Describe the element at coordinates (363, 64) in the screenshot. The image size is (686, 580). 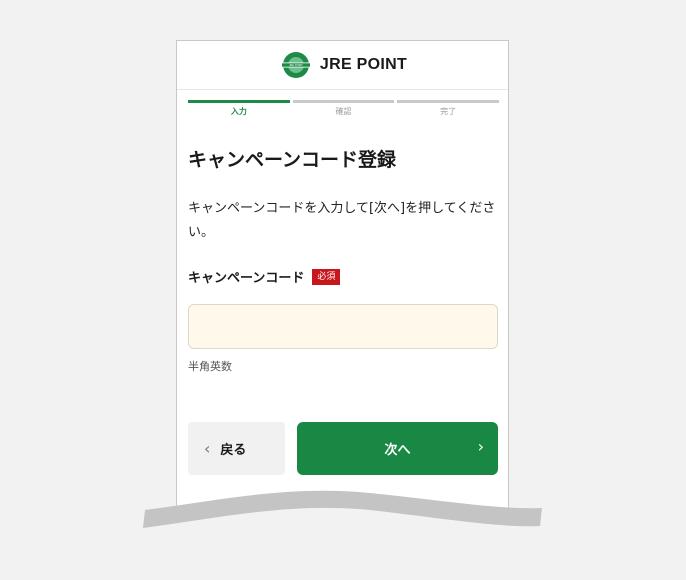
I see `logo-text: JRE POINT` at that location.